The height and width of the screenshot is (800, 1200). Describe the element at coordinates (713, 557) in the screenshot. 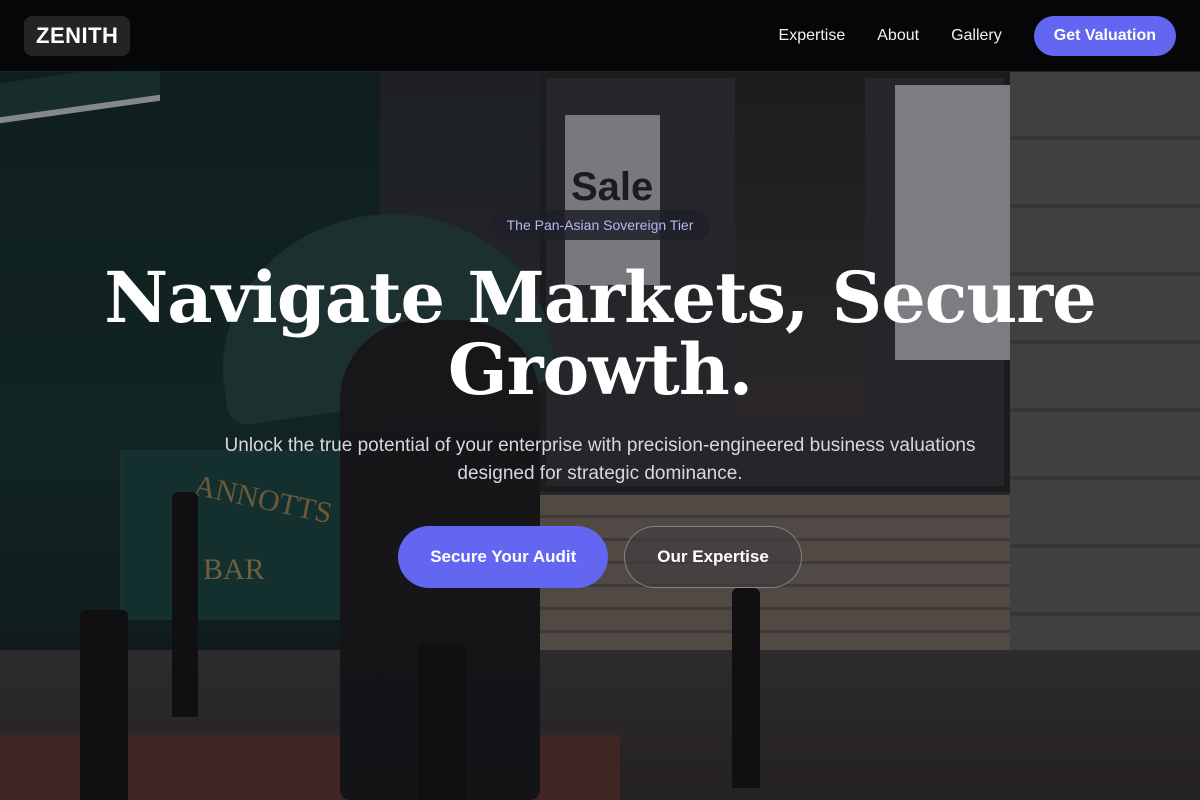

I see `our-expertise-button: Our Expertise` at that location.